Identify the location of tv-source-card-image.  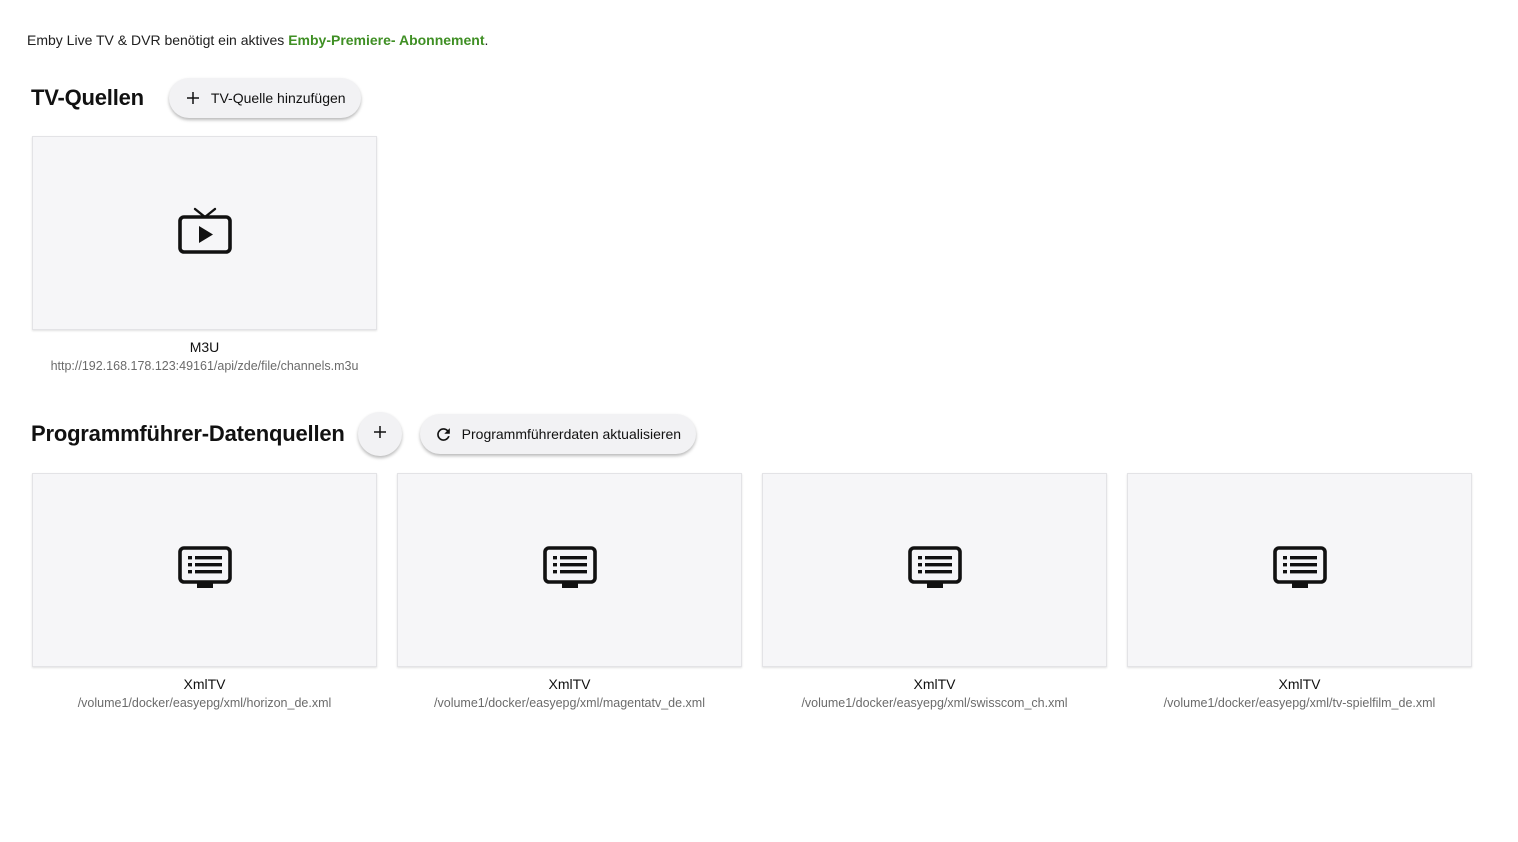
(204, 233).